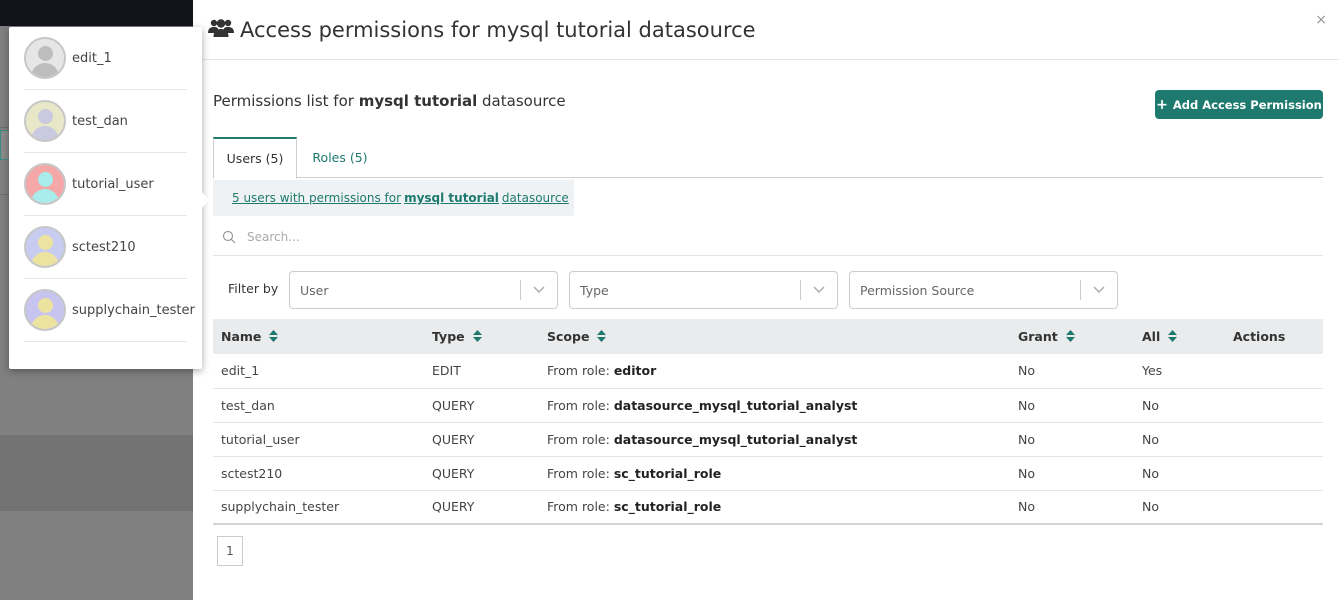  I want to click on user-list-item: supplychain_tester, so click(109, 310).